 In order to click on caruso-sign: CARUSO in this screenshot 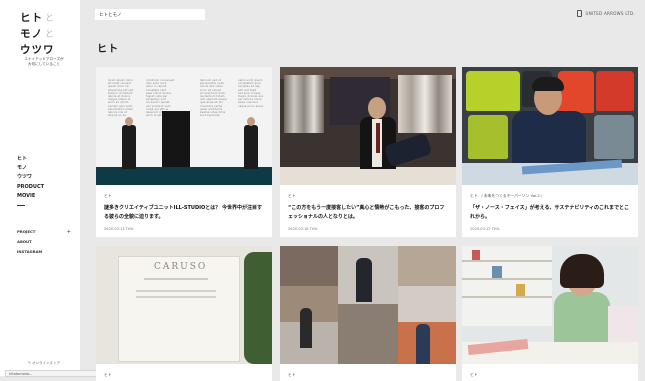, I will do `click(181, 267)`.